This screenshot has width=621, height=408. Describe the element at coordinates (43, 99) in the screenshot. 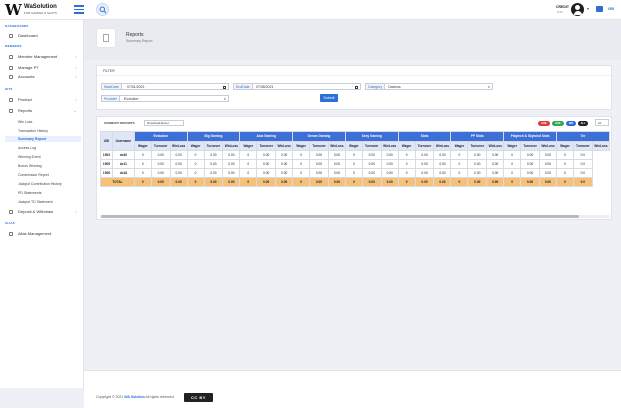

I see `sidebar-item-product: Product ›` at that location.